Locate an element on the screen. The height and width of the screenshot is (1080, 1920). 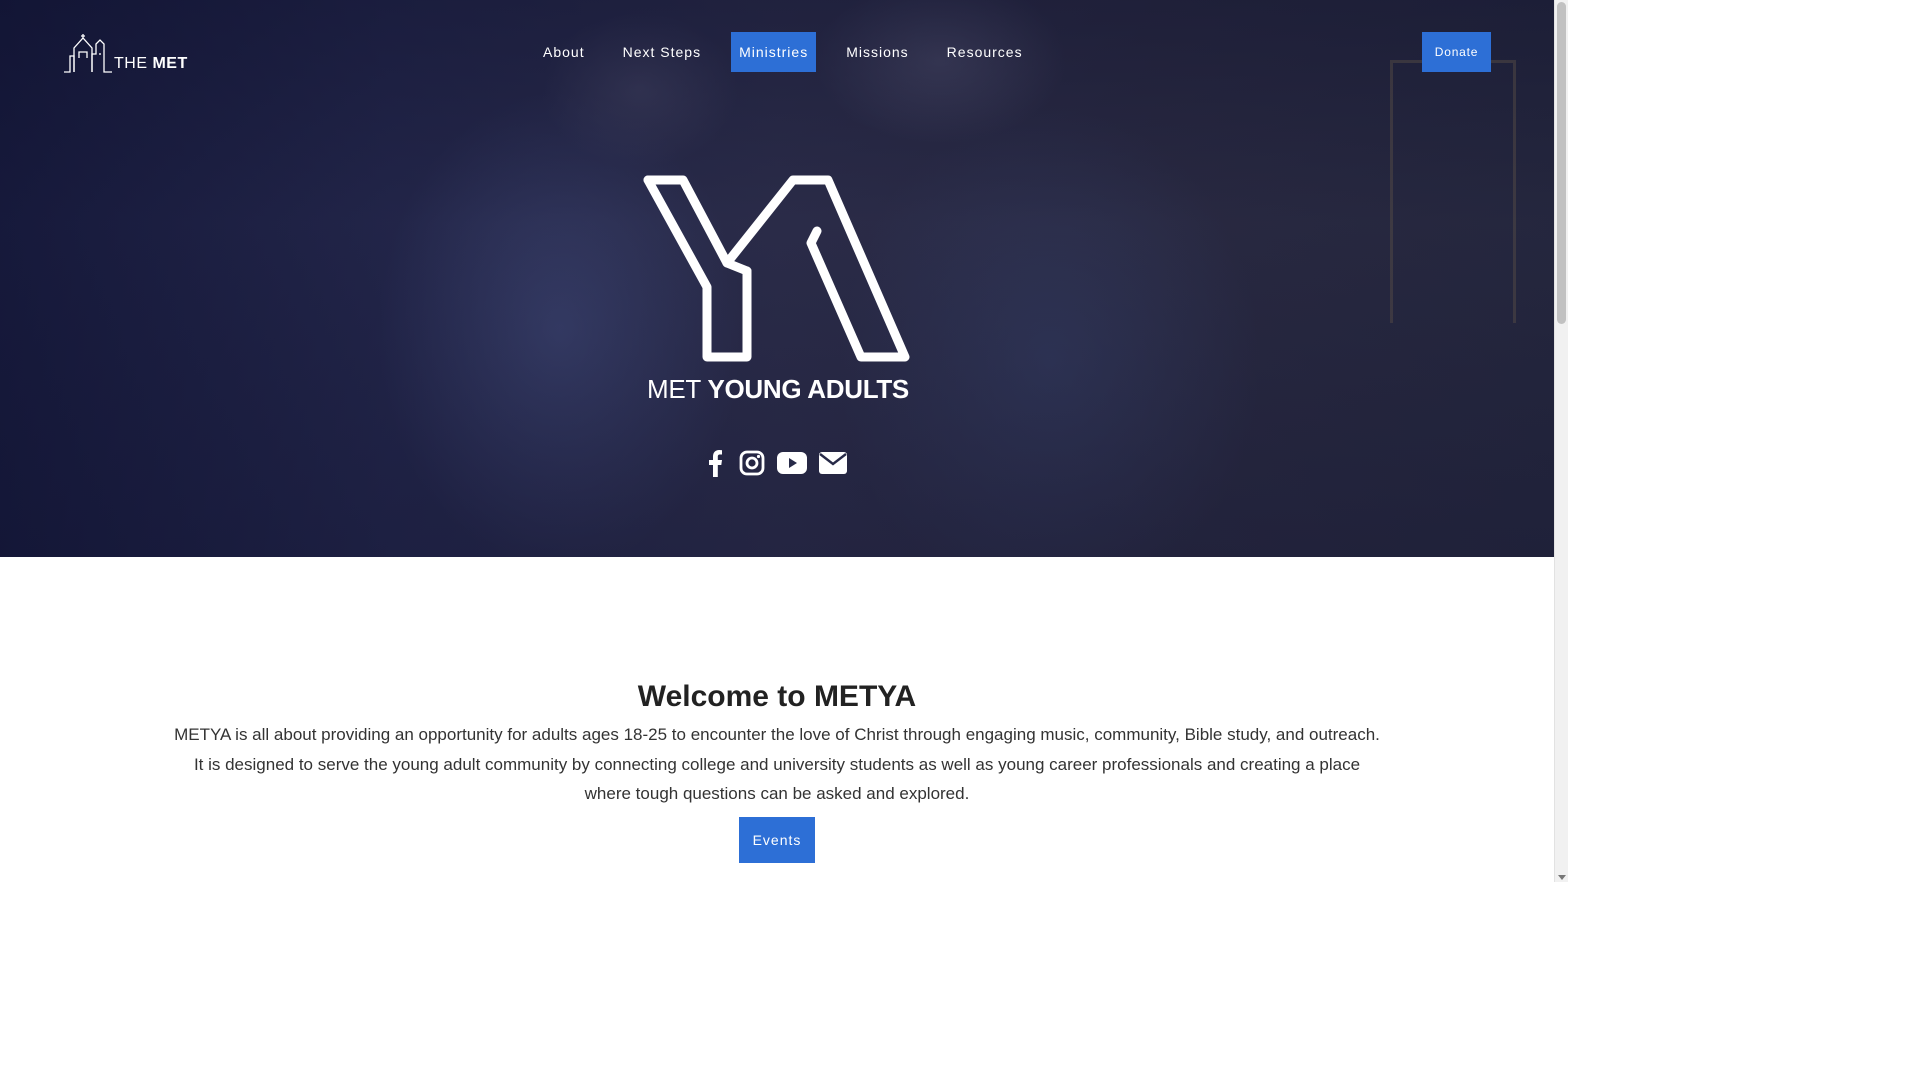
nav-item-missions: Missions is located at coordinates (877, 52).